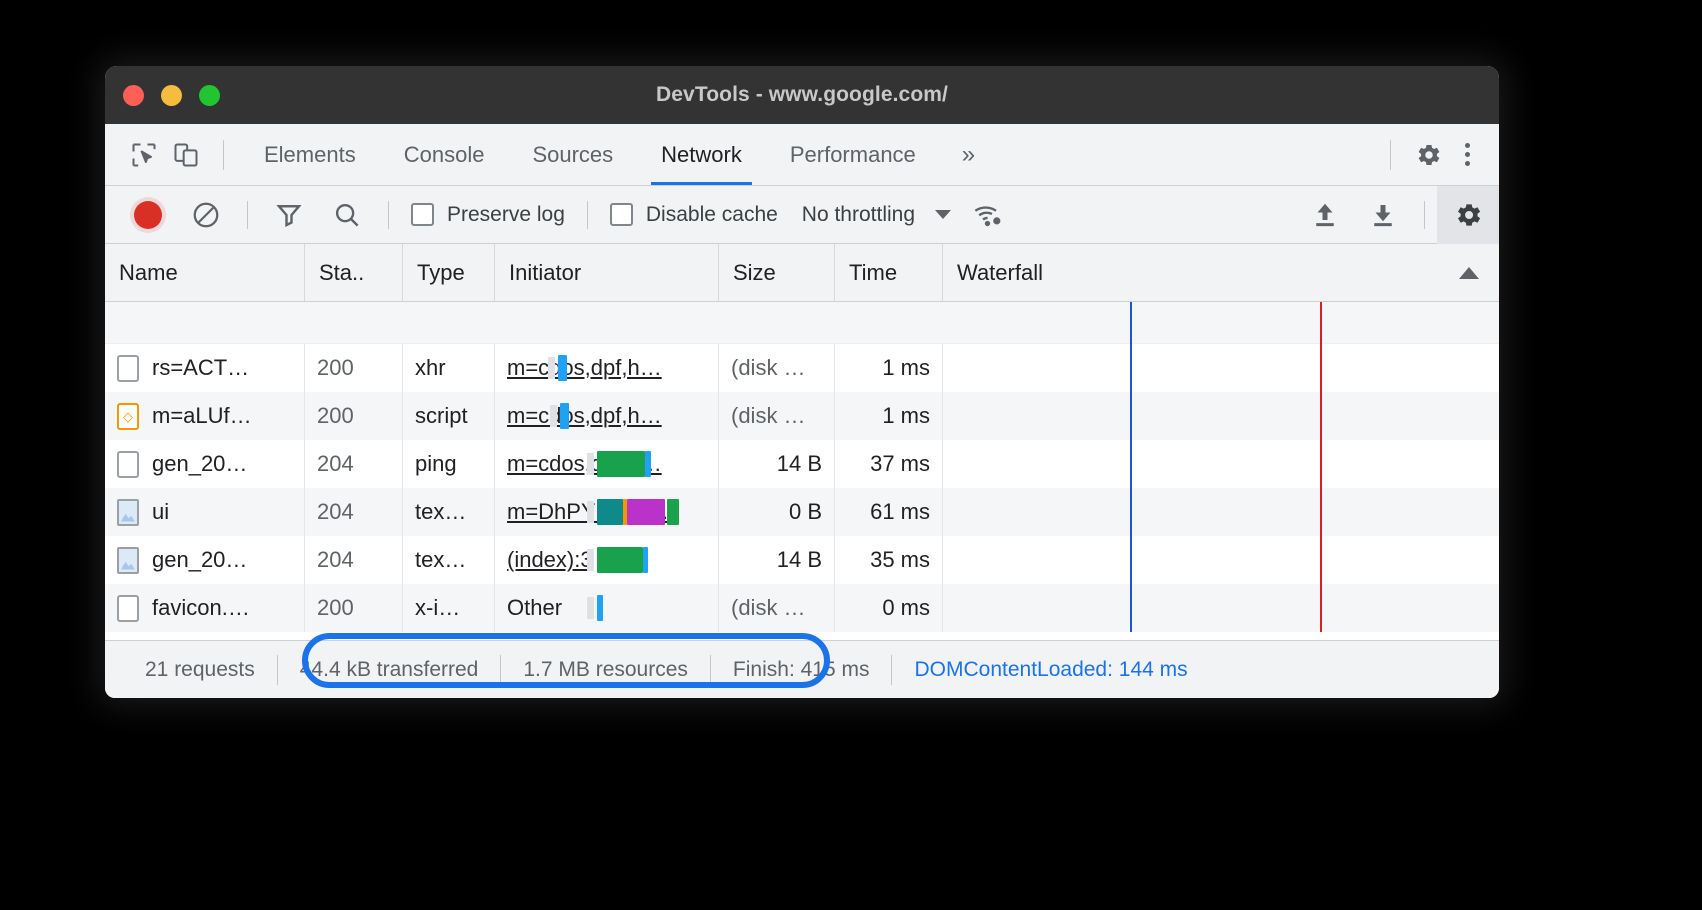  I want to click on more-tabs-button: », so click(968, 154).